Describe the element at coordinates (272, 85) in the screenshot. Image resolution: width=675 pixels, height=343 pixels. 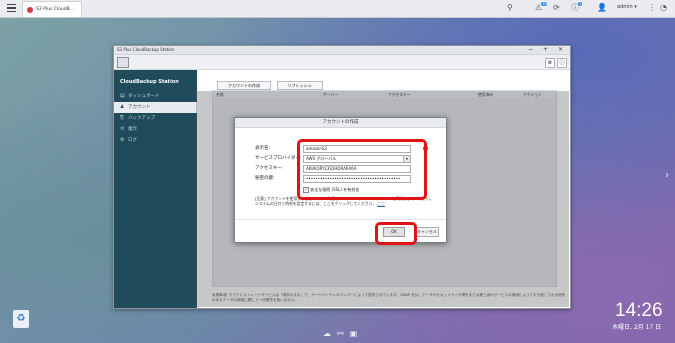
I see `action-button-row: アカウントの作成 リフレッシュ` at that location.